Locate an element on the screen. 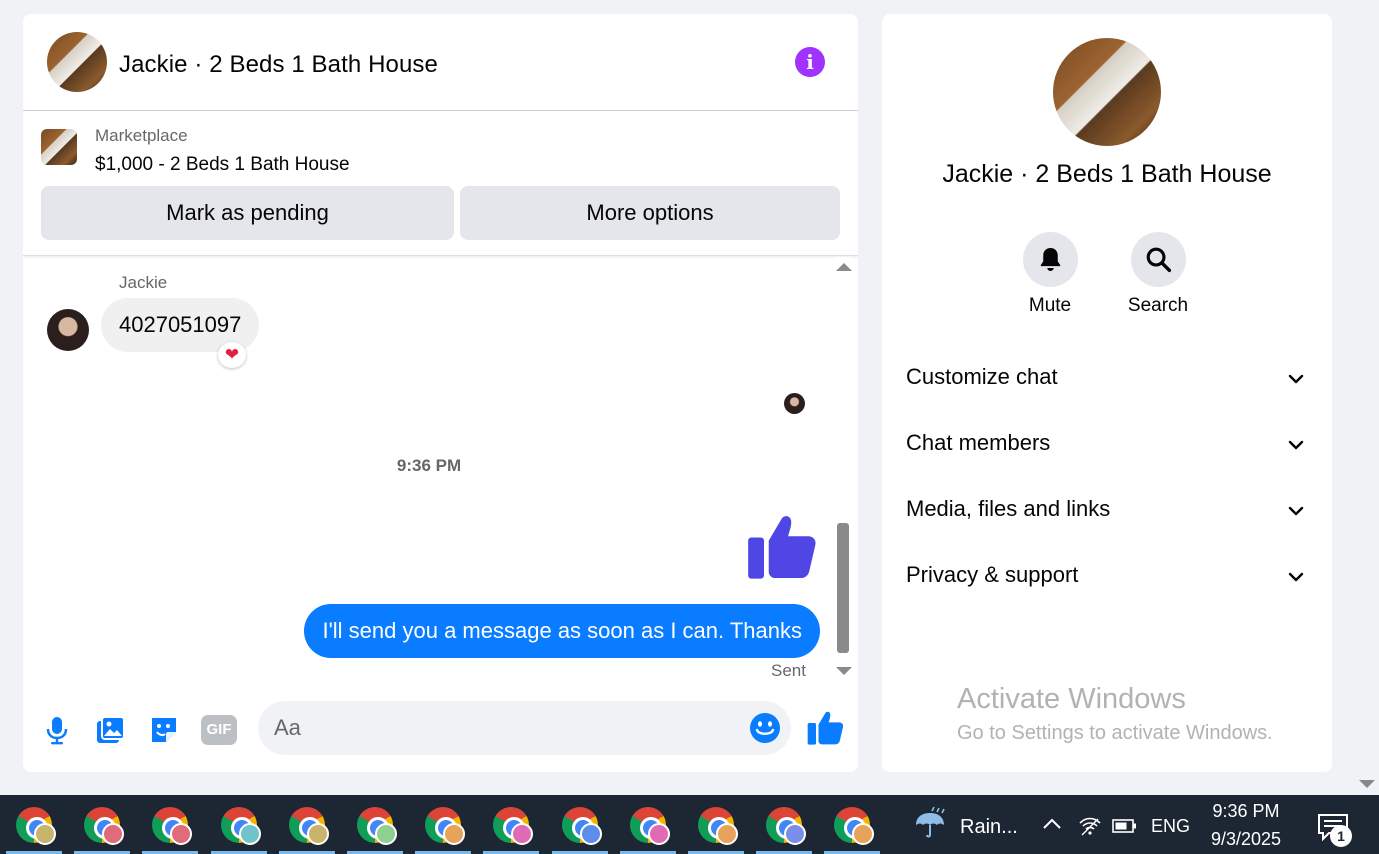 This screenshot has width=1379, height=854. read-receipt-avatar is located at coordinates (794, 403).